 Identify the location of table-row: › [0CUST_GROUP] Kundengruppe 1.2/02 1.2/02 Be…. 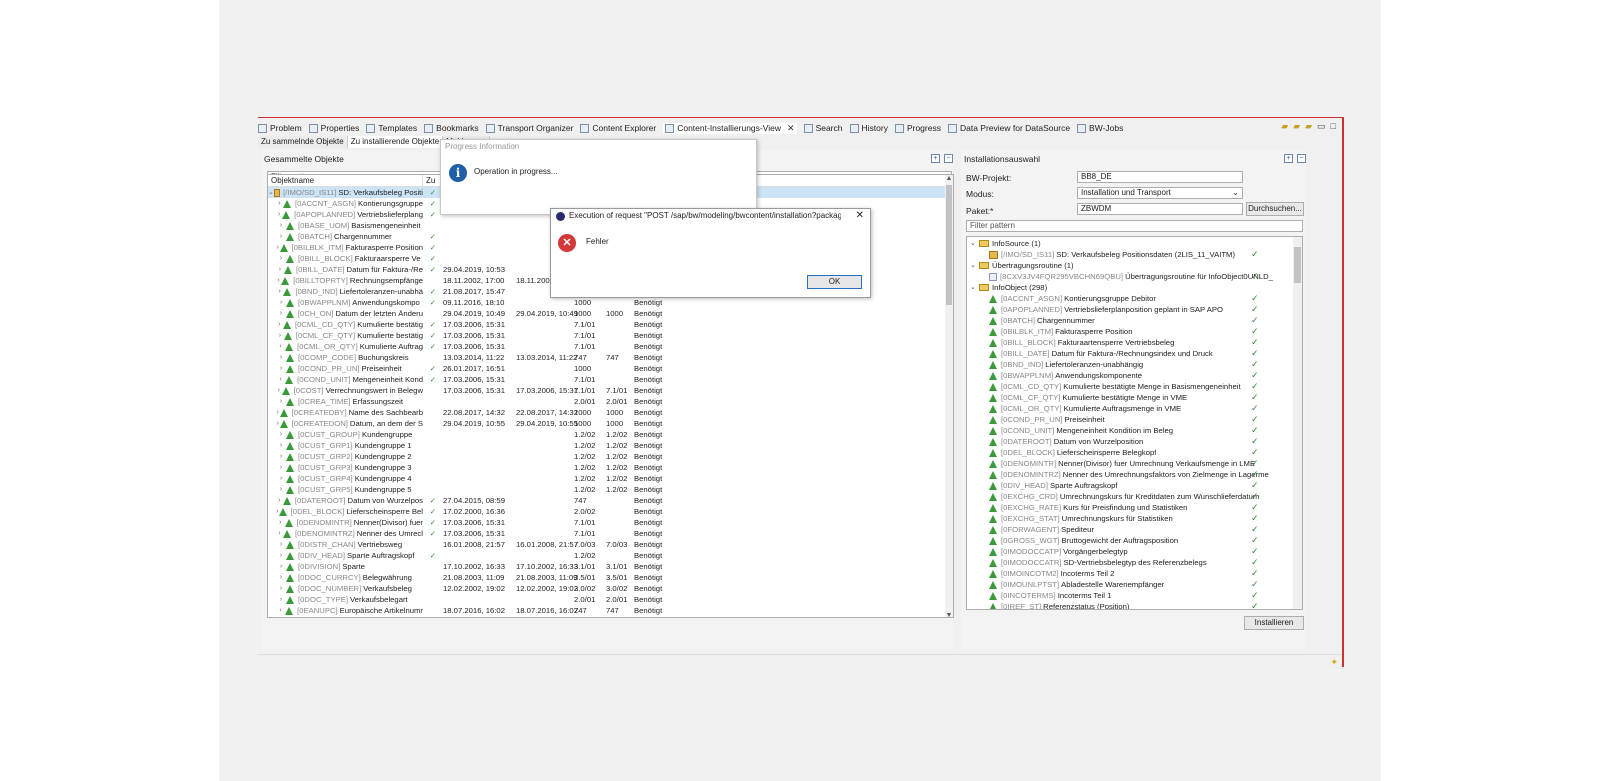
(610, 434).